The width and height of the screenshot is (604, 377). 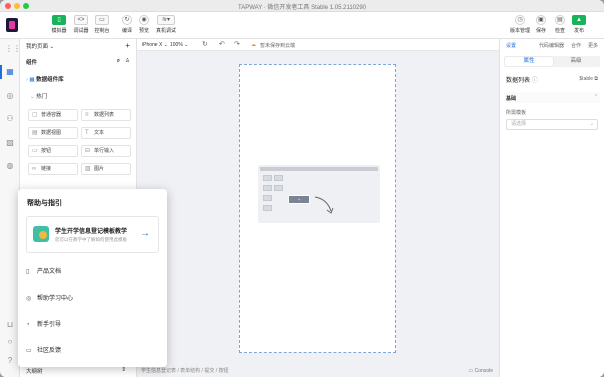 I want to click on help-item-learning-center: ◎ 帮助学习中心, so click(x=49, y=298).